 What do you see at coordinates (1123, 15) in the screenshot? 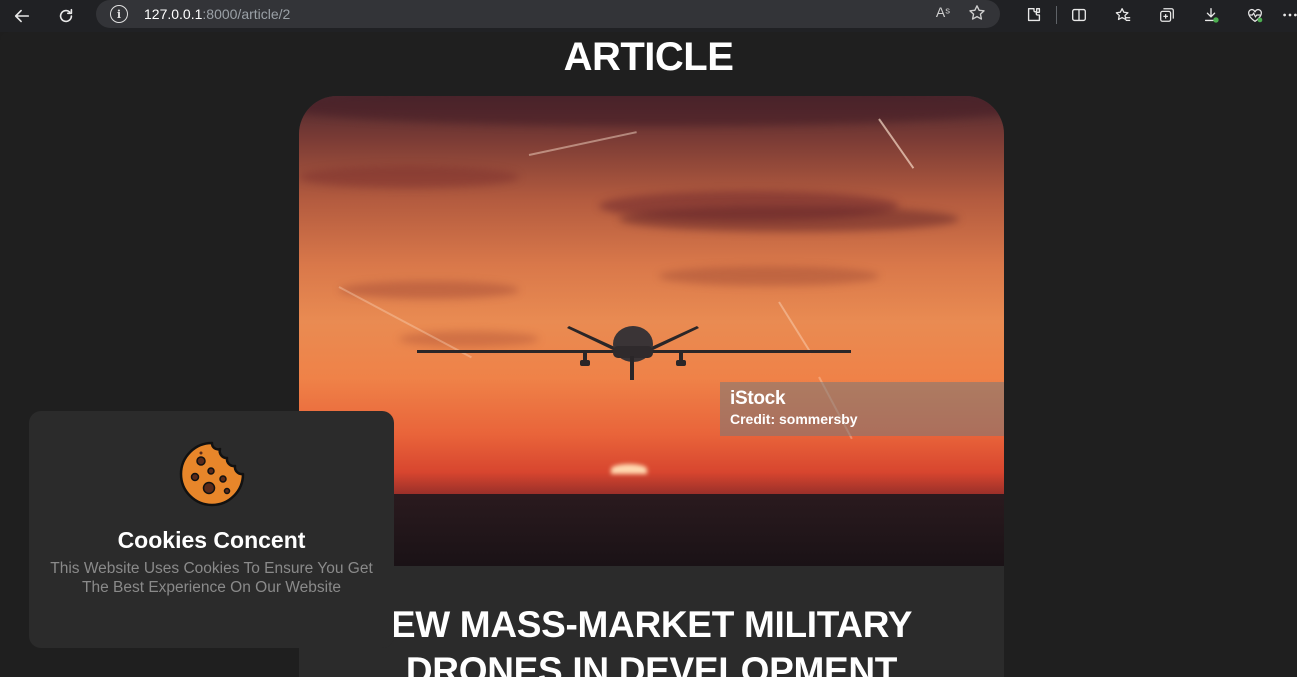
I see `favorites-icon` at bounding box center [1123, 15].